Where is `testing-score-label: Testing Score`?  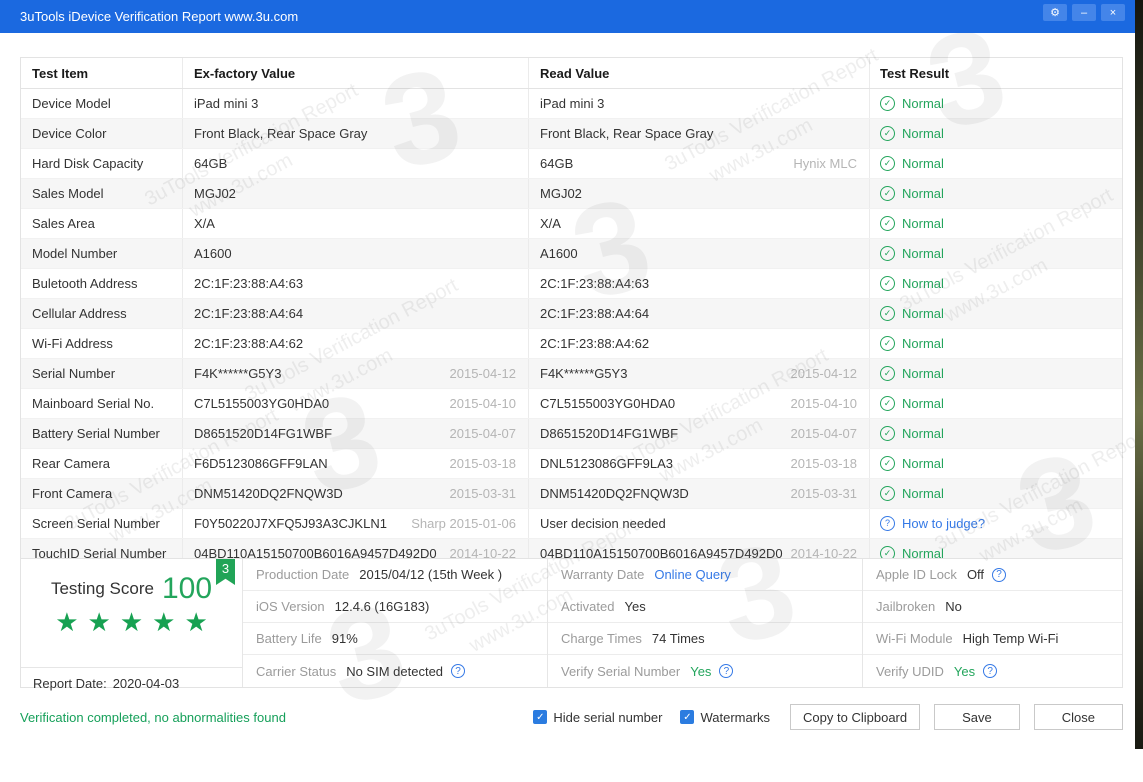 testing-score-label: Testing Score is located at coordinates (102, 588).